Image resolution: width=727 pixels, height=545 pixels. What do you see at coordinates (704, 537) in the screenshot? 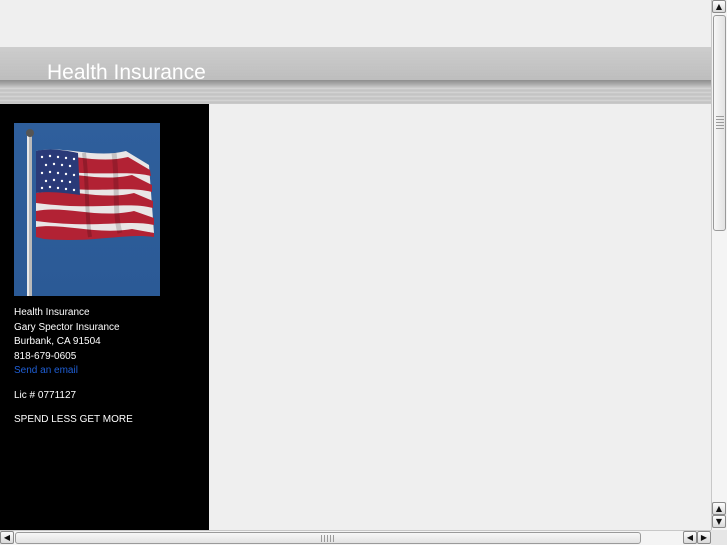
I see `scroll-right-icon: ▶` at bounding box center [704, 537].